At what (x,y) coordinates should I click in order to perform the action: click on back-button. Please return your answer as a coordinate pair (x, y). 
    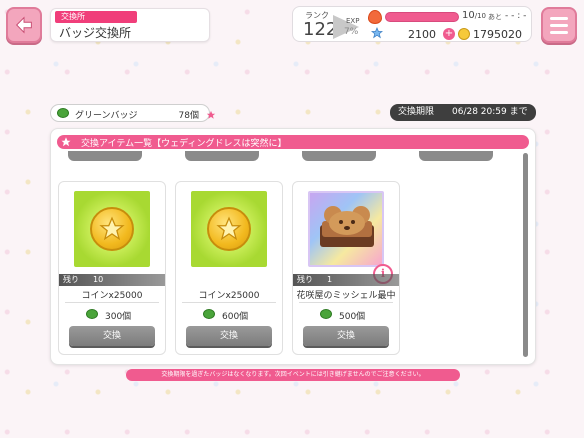
    Looking at the image, I should click on (24, 25).